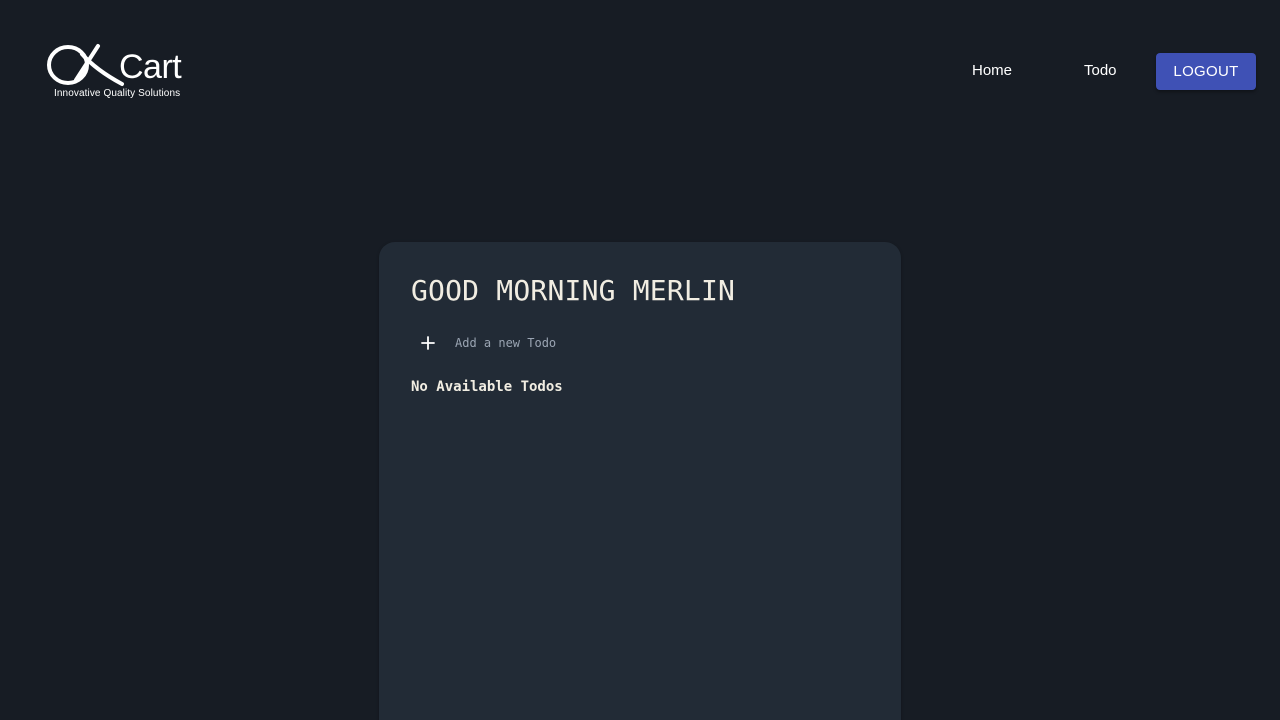 This screenshot has width=1280, height=720. I want to click on add-todo-row, so click(585, 343).